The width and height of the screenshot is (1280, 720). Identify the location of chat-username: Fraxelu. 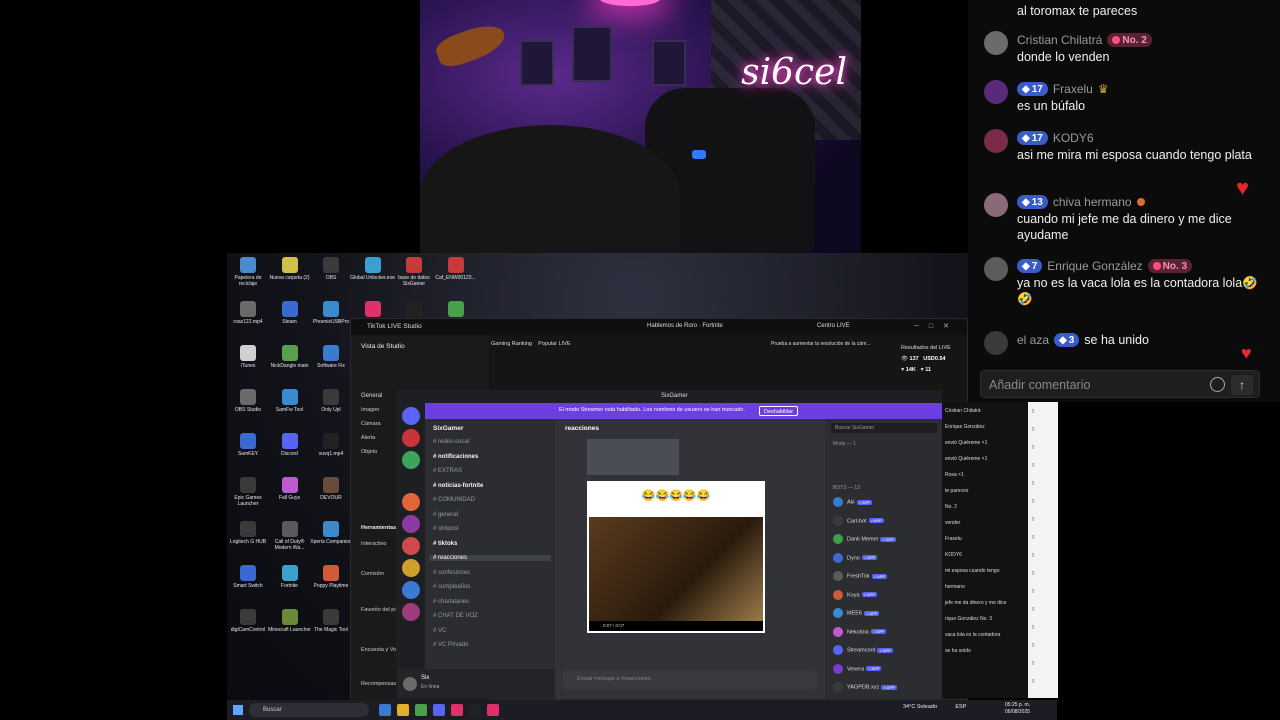
(1073, 89).